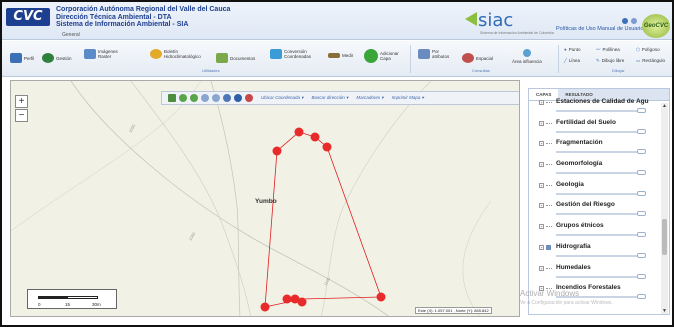 Image resolution: width=674 pixels, height=327 pixels. I want to click on zoom-out-icon, so click(216, 98).